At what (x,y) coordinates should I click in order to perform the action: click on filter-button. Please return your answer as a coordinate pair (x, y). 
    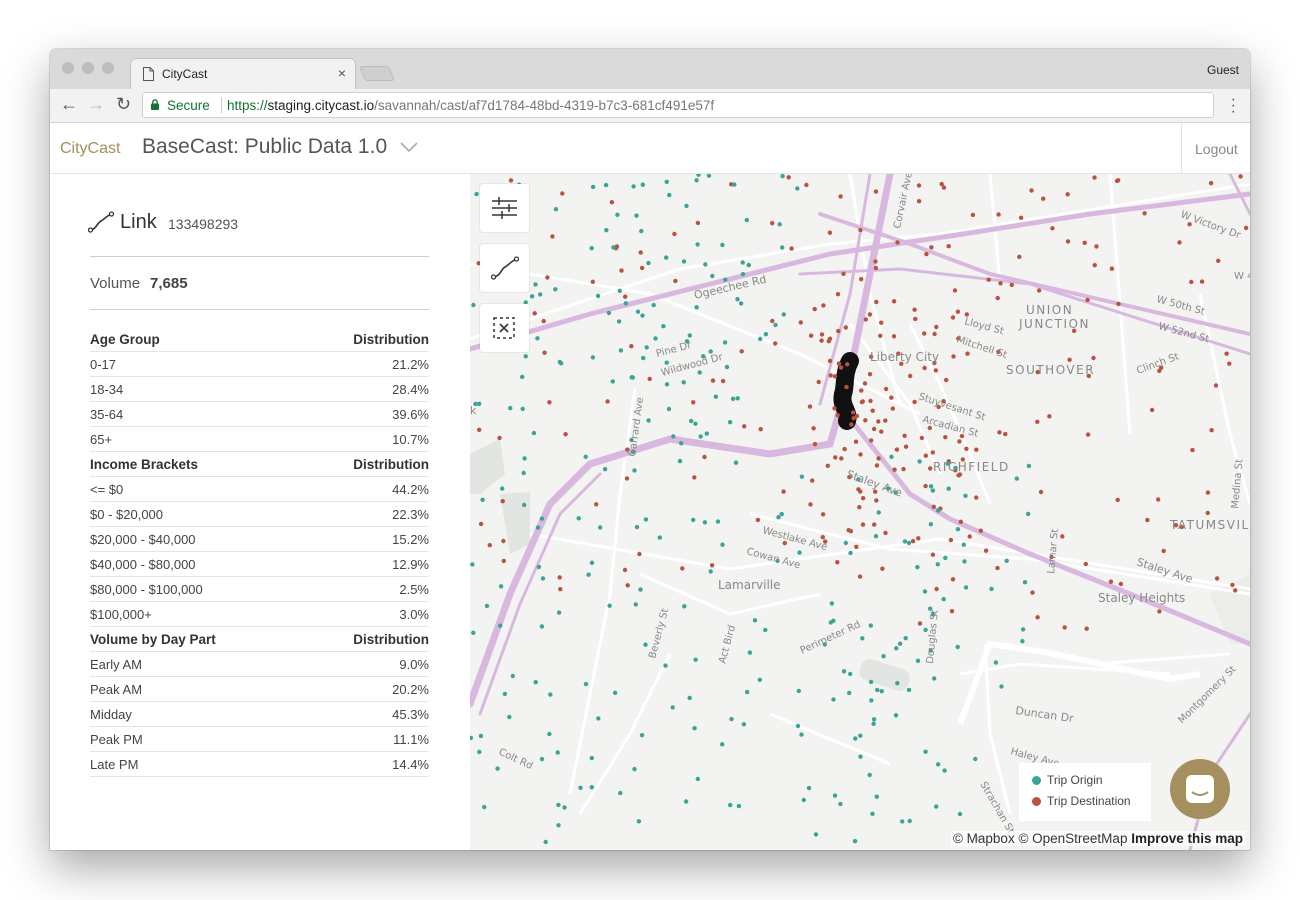
    Looking at the image, I should click on (504, 208).